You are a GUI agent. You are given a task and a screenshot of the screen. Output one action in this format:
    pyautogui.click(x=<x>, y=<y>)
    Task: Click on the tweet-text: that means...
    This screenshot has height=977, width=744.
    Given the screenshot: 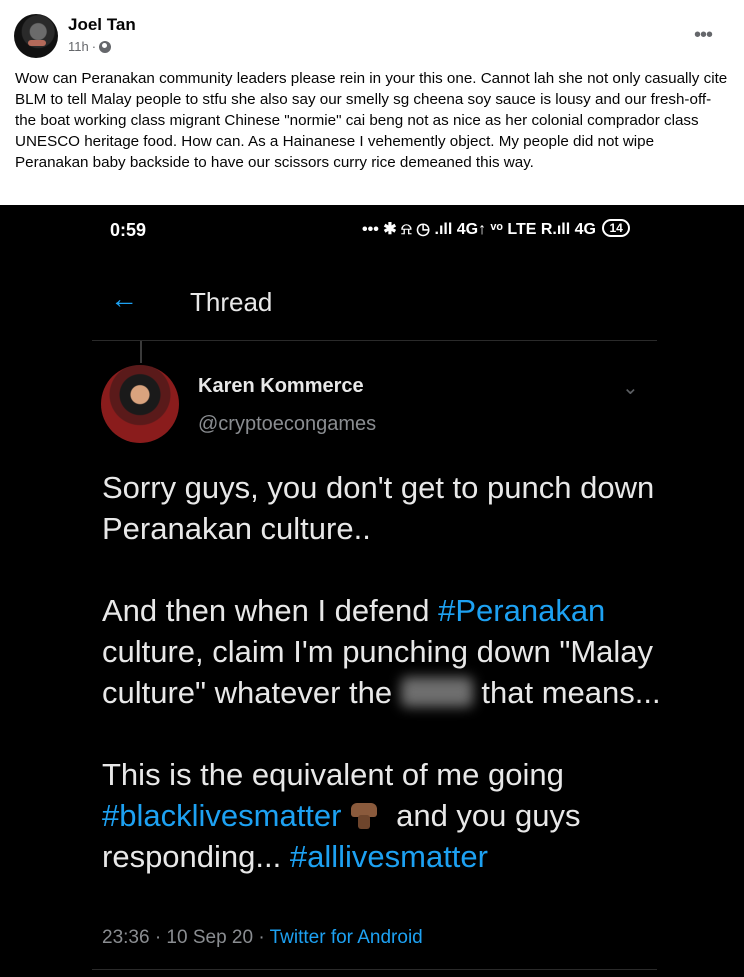 What is the action you would take?
    pyautogui.click(x=566, y=692)
    